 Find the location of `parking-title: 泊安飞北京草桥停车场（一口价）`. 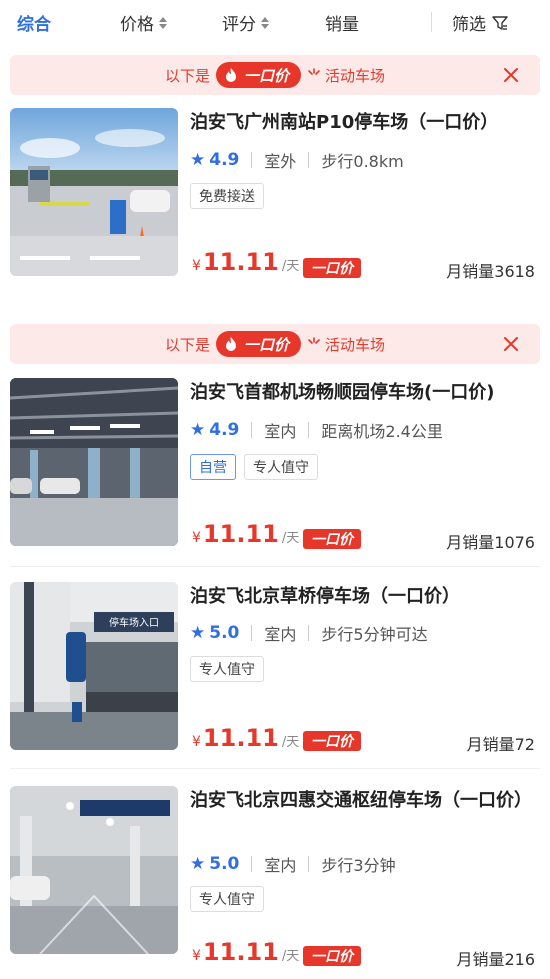

parking-title: 泊安飞北京草桥停车场（一口价） is located at coordinates (325, 596).